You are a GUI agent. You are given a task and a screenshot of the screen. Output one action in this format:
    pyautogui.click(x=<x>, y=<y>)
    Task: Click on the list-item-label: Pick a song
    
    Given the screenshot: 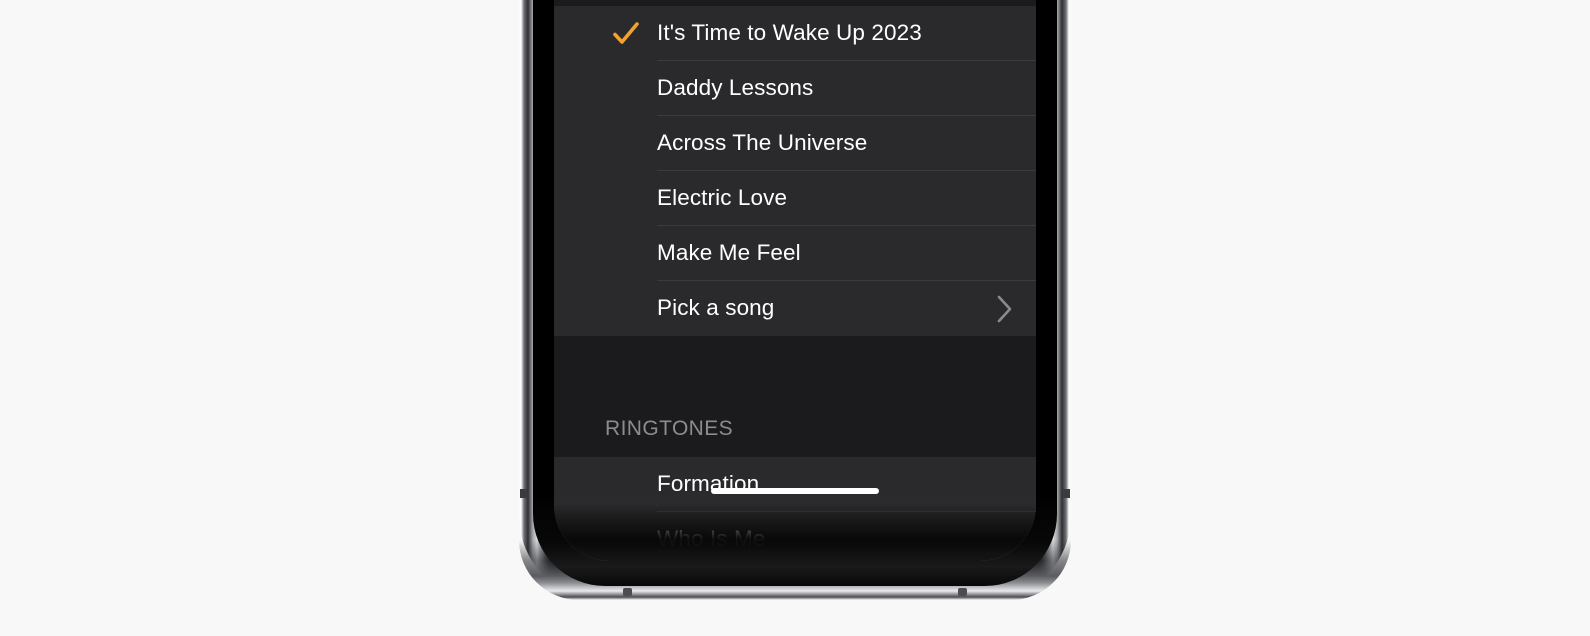 What is the action you would take?
    pyautogui.click(x=716, y=308)
    